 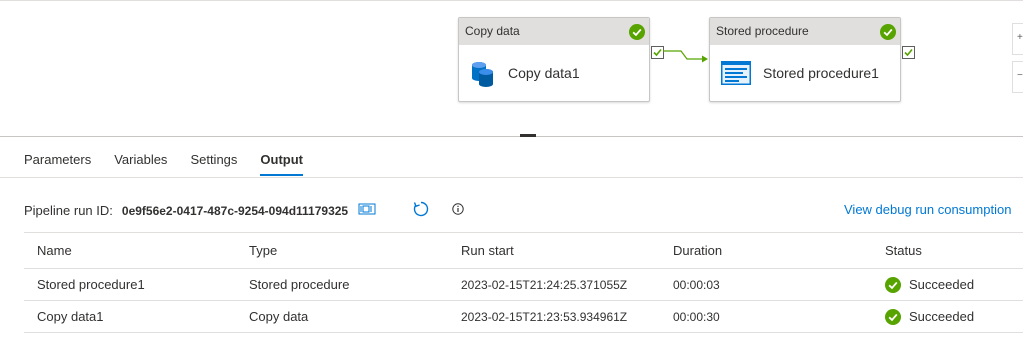 What do you see at coordinates (554, 284) in the screenshot?
I see `cell-run-start: 2023-02-15T21:24:25.371055Z` at bounding box center [554, 284].